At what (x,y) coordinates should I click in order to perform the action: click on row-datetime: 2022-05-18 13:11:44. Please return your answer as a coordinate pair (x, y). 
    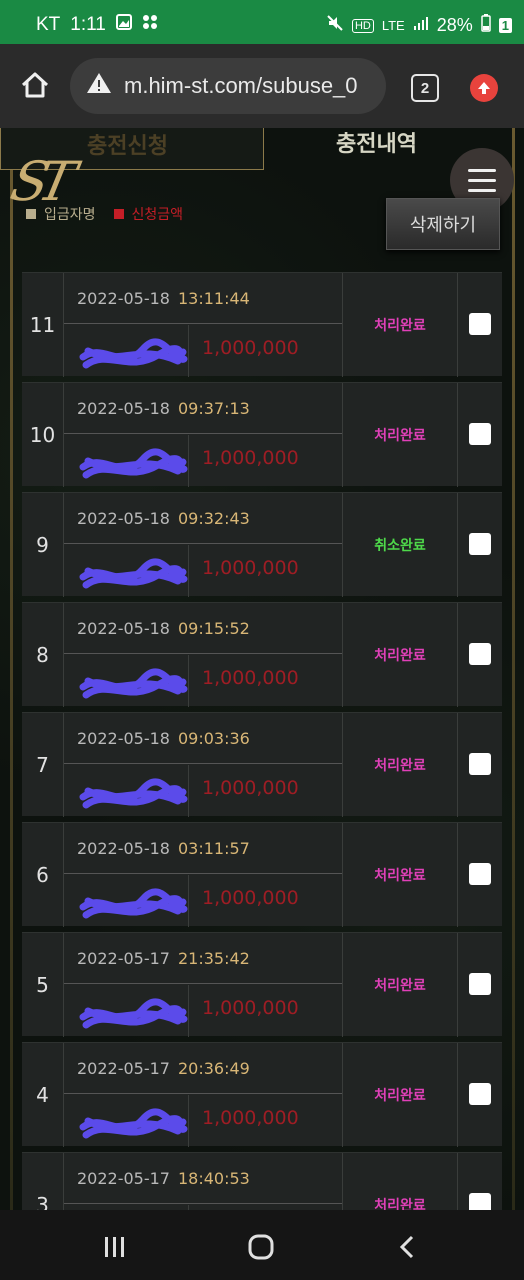
    Looking at the image, I should click on (163, 298).